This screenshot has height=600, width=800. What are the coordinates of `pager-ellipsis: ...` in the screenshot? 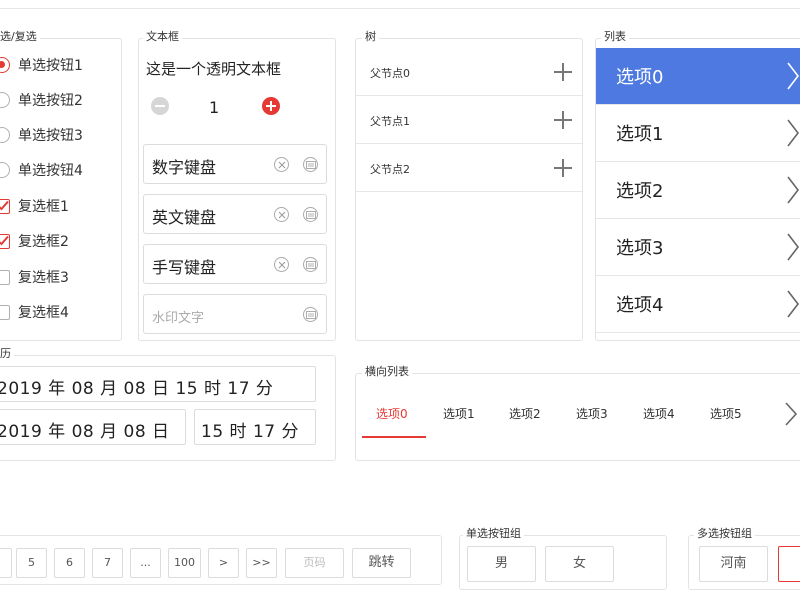 It's located at (145, 563).